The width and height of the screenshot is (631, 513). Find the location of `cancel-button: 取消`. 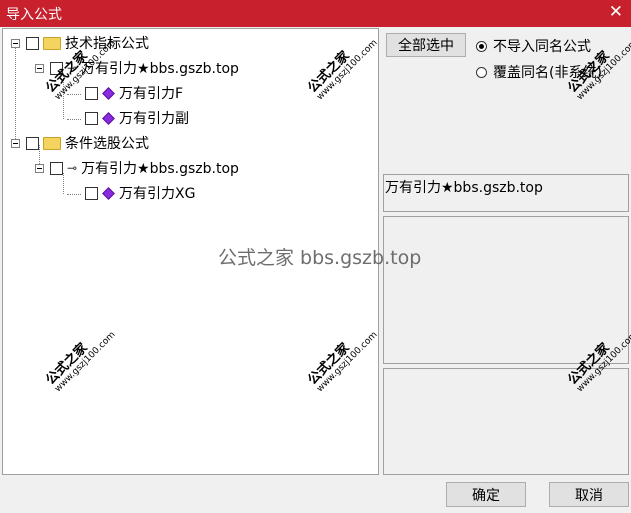

cancel-button: 取消 is located at coordinates (589, 494).